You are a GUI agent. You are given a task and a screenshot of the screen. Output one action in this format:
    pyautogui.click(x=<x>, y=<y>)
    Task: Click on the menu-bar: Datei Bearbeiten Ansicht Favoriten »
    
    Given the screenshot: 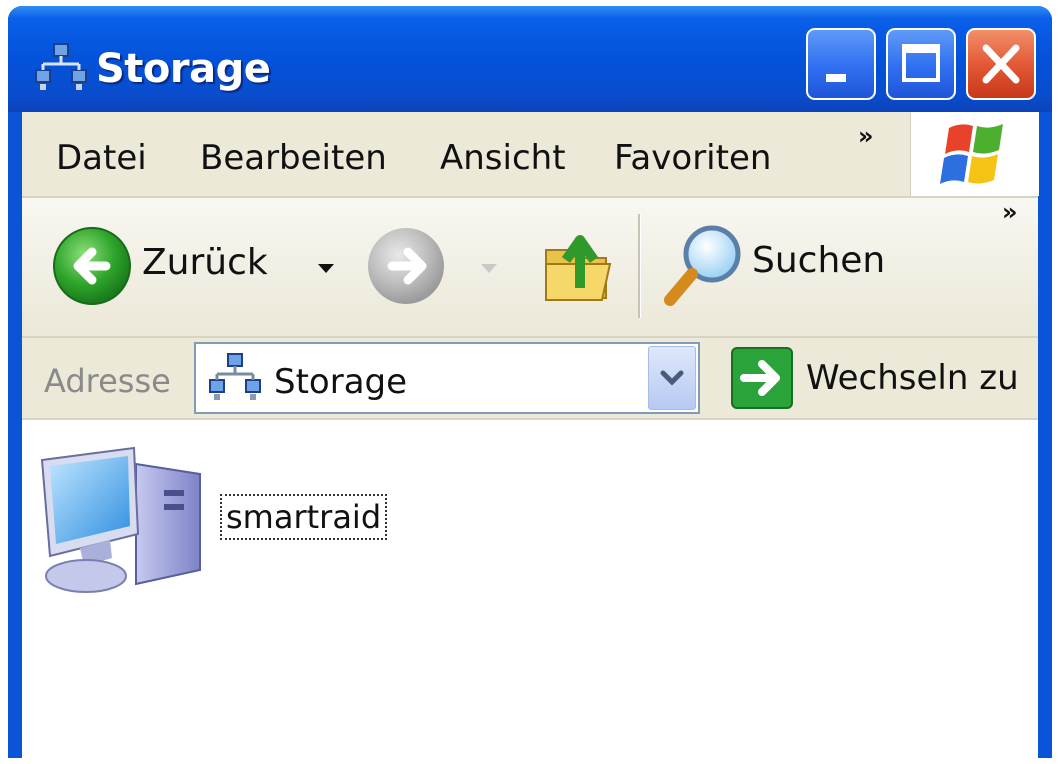 What is the action you would take?
    pyautogui.click(x=530, y=155)
    